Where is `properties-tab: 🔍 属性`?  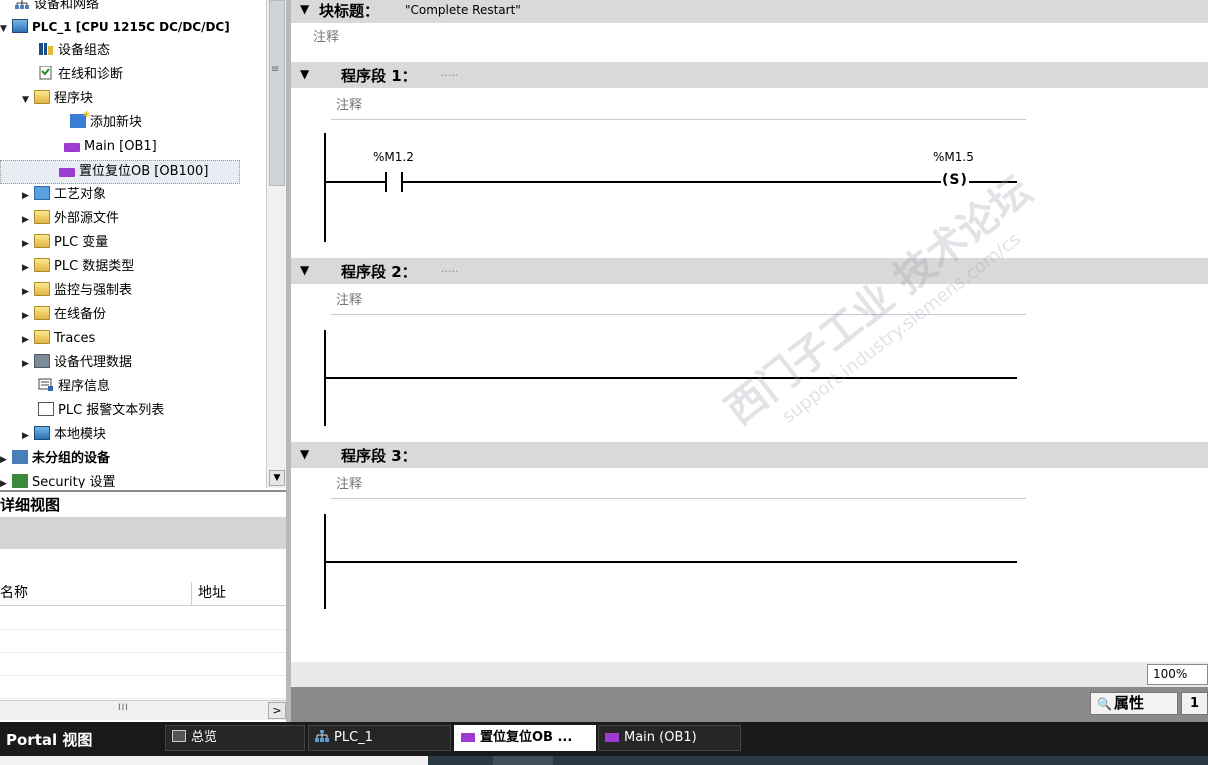
properties-tab: 🔍 属性 is located at coordinates (1134, 703).